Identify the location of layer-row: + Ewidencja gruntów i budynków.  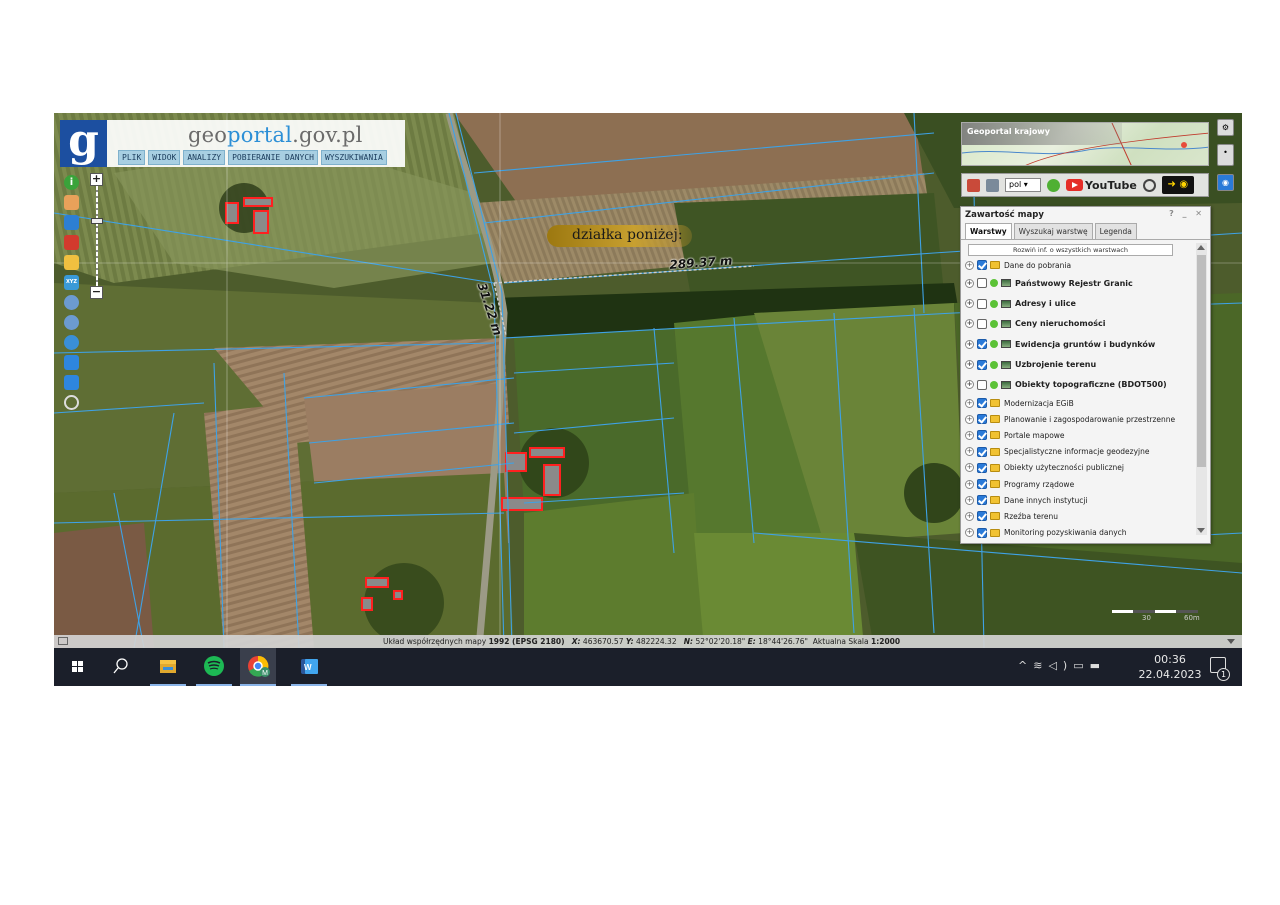
(1080, 344).